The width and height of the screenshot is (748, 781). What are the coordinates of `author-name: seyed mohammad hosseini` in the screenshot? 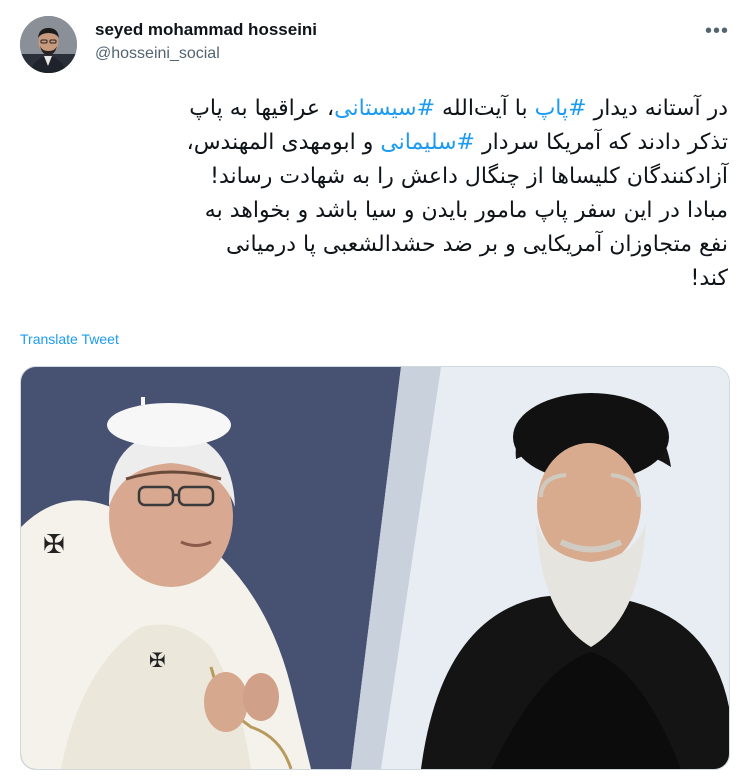 It's located at (206, 30).